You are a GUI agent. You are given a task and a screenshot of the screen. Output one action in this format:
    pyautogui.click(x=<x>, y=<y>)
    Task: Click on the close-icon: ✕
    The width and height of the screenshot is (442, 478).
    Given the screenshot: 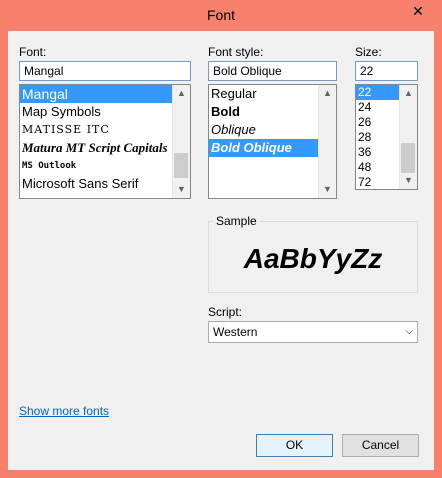 What is the action you would take?
    pyautogui.click(x=418, y=11)
    